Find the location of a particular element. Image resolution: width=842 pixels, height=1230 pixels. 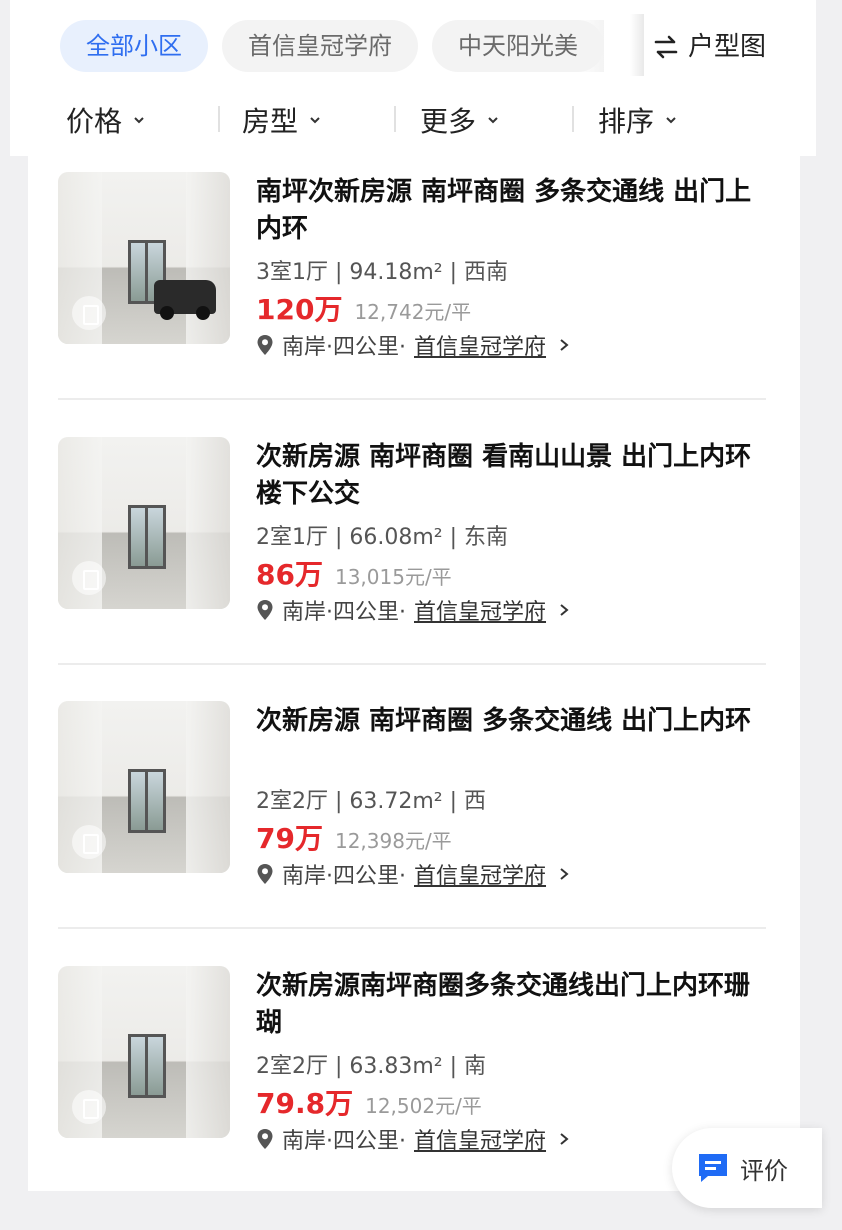

listing-specs: 3室1厅 | 94.18m² | 西南 is located at coordinates (382, 272).